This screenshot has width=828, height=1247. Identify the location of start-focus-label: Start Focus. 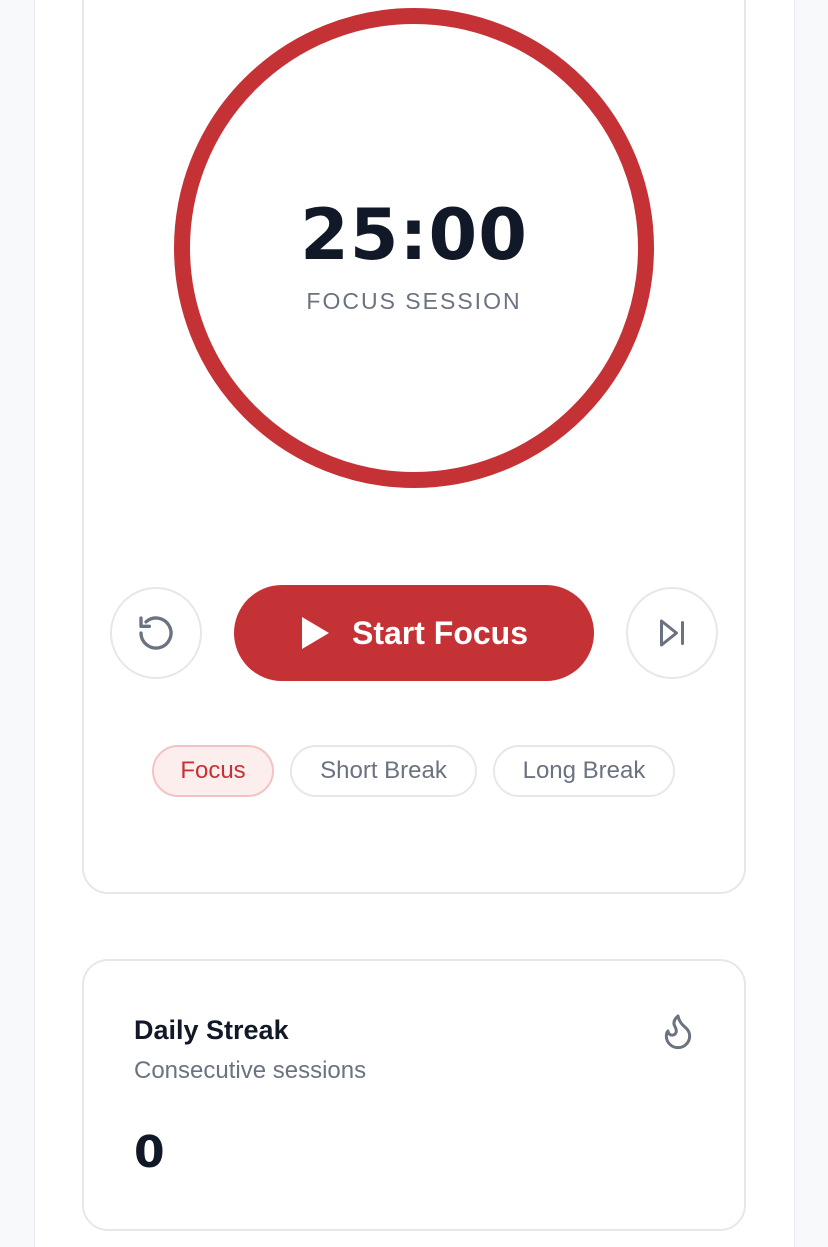
(440, 632).